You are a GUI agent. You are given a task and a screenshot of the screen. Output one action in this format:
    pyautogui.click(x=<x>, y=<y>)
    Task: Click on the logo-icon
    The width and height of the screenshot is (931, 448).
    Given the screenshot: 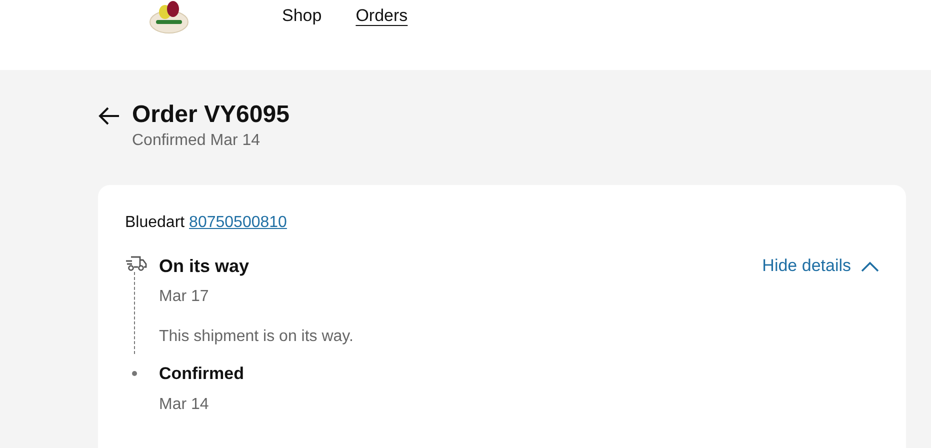 What is the action you would take?
    pyautogui.click(x=169, y=17)
    